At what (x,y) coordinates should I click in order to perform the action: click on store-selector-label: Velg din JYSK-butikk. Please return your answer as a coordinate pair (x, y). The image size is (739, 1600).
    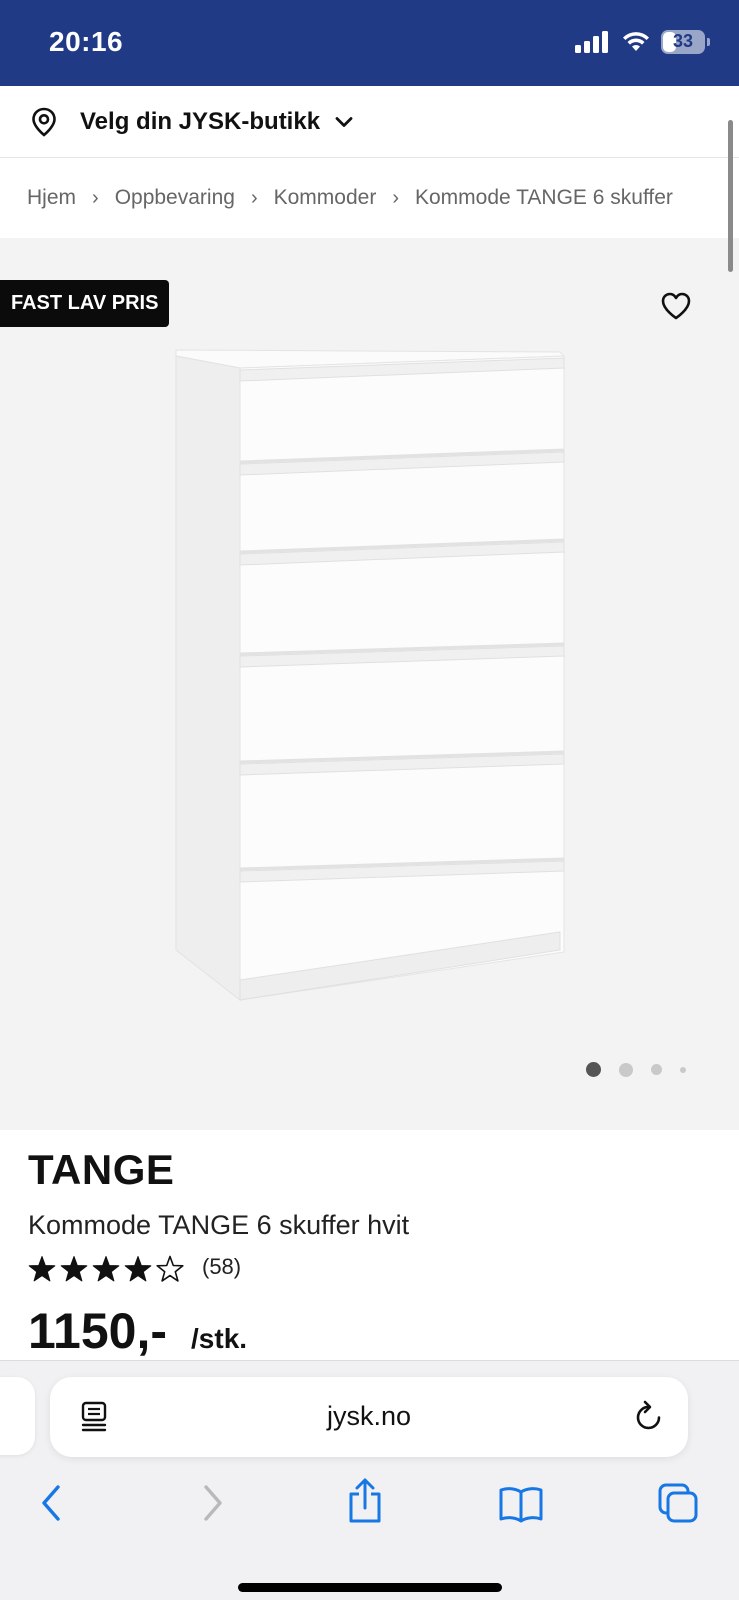
    Looking at the image, I should click on (200, 121).